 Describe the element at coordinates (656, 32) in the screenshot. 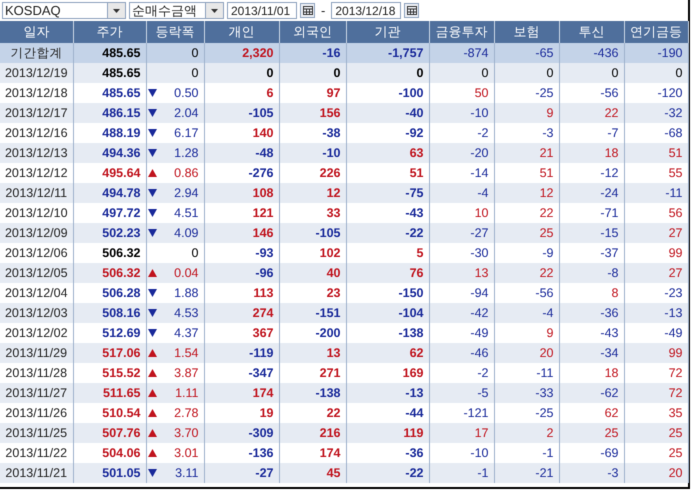

I see `column-header: 연기금등` at that location.